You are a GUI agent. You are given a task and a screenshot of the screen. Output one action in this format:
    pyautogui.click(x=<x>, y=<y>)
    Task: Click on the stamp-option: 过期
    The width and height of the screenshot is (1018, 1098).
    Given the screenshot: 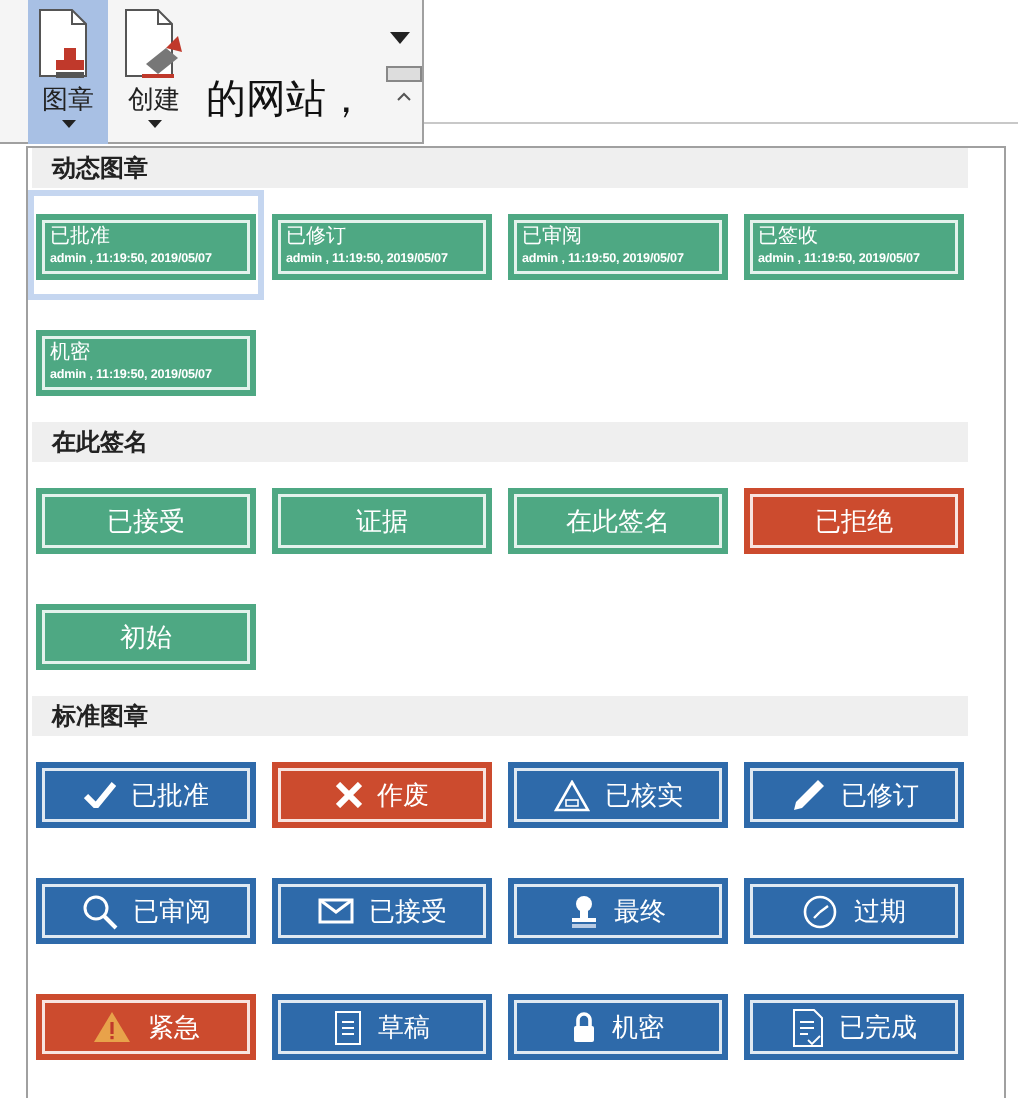 What is the action you would take?
    pyautogui.click(x=854, y=909)
    